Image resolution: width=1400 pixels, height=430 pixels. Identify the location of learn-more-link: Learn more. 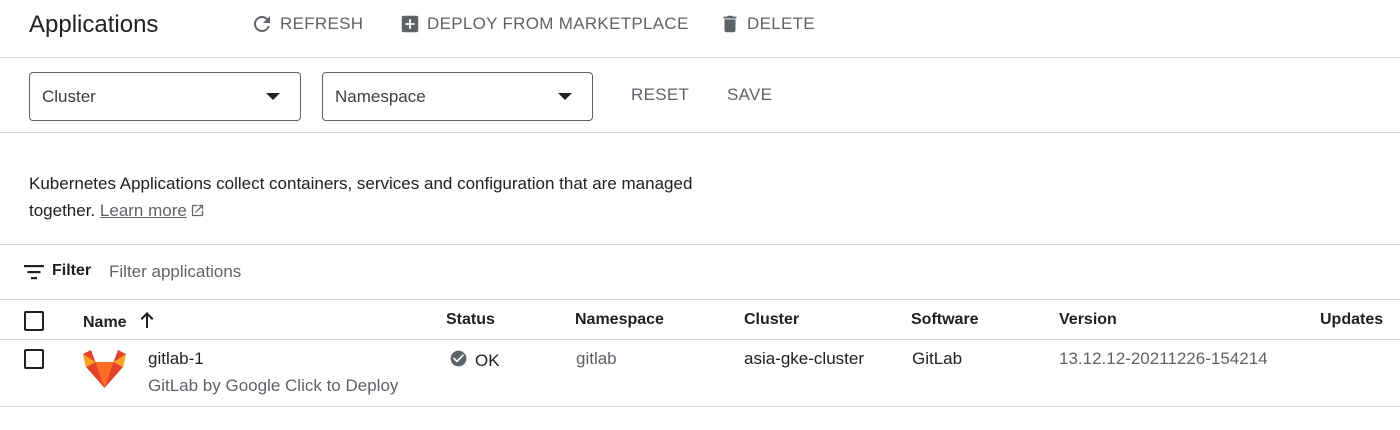
(143, 210).